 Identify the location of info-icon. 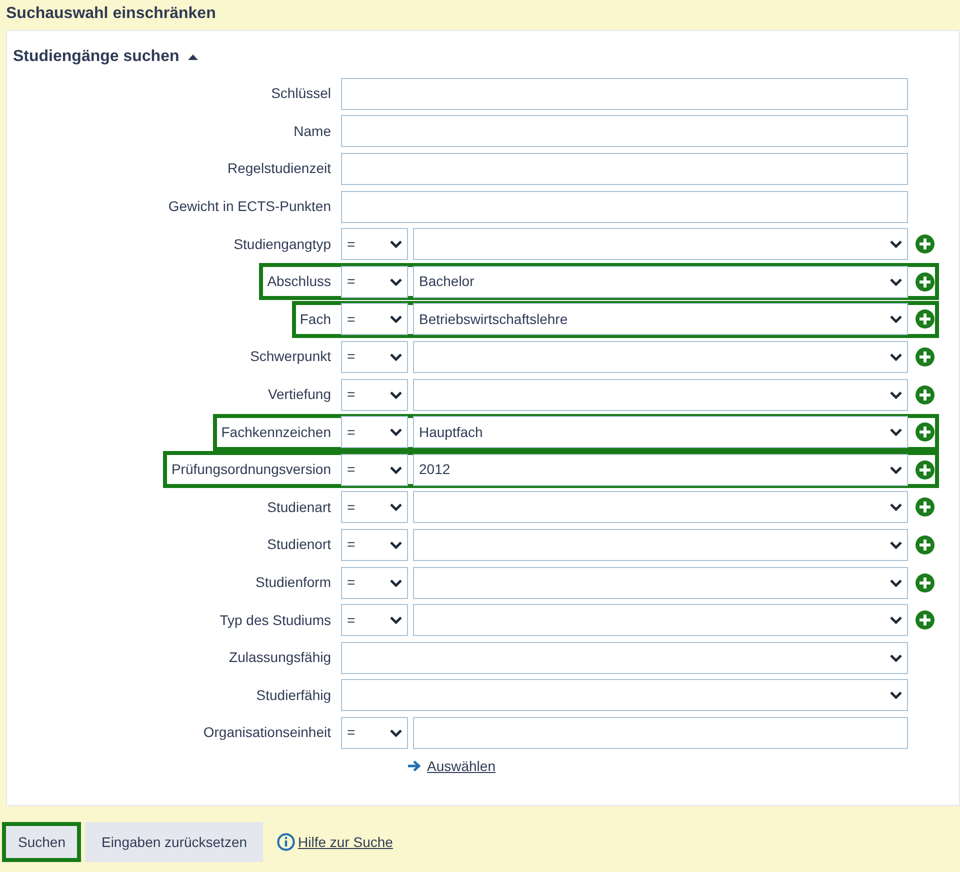
(286, 842).